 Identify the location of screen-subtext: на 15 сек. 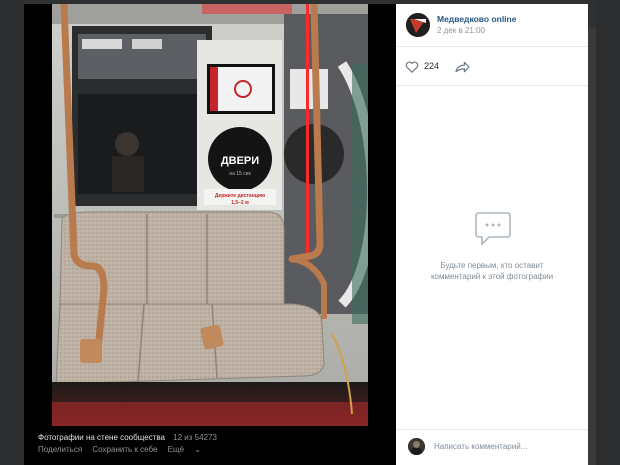
(240, 174).